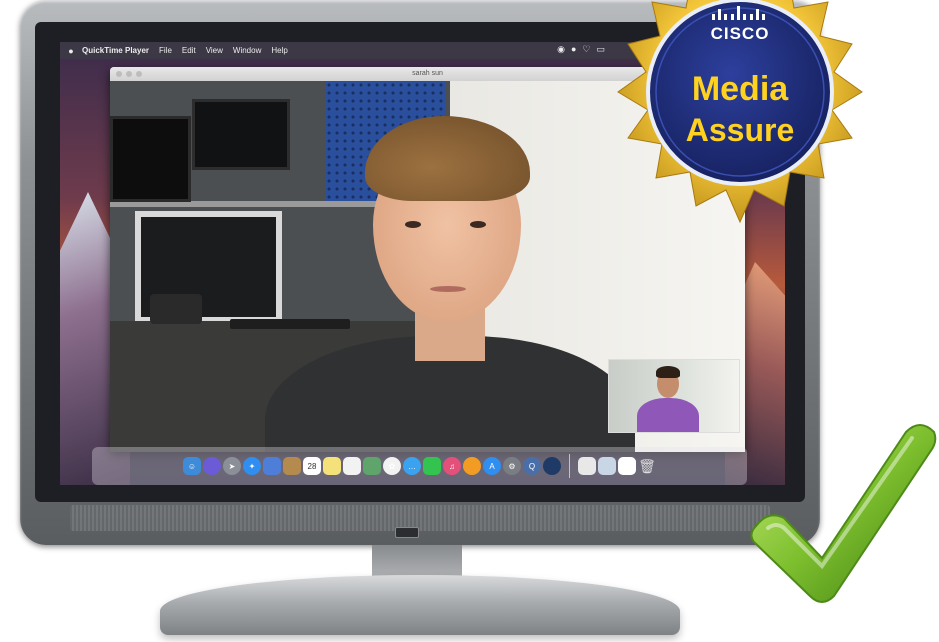 This screenshot has height=642, width=939. Describe the element at coordinates (165, 50) in the screenshot. I see `menu-file: File` at that location.